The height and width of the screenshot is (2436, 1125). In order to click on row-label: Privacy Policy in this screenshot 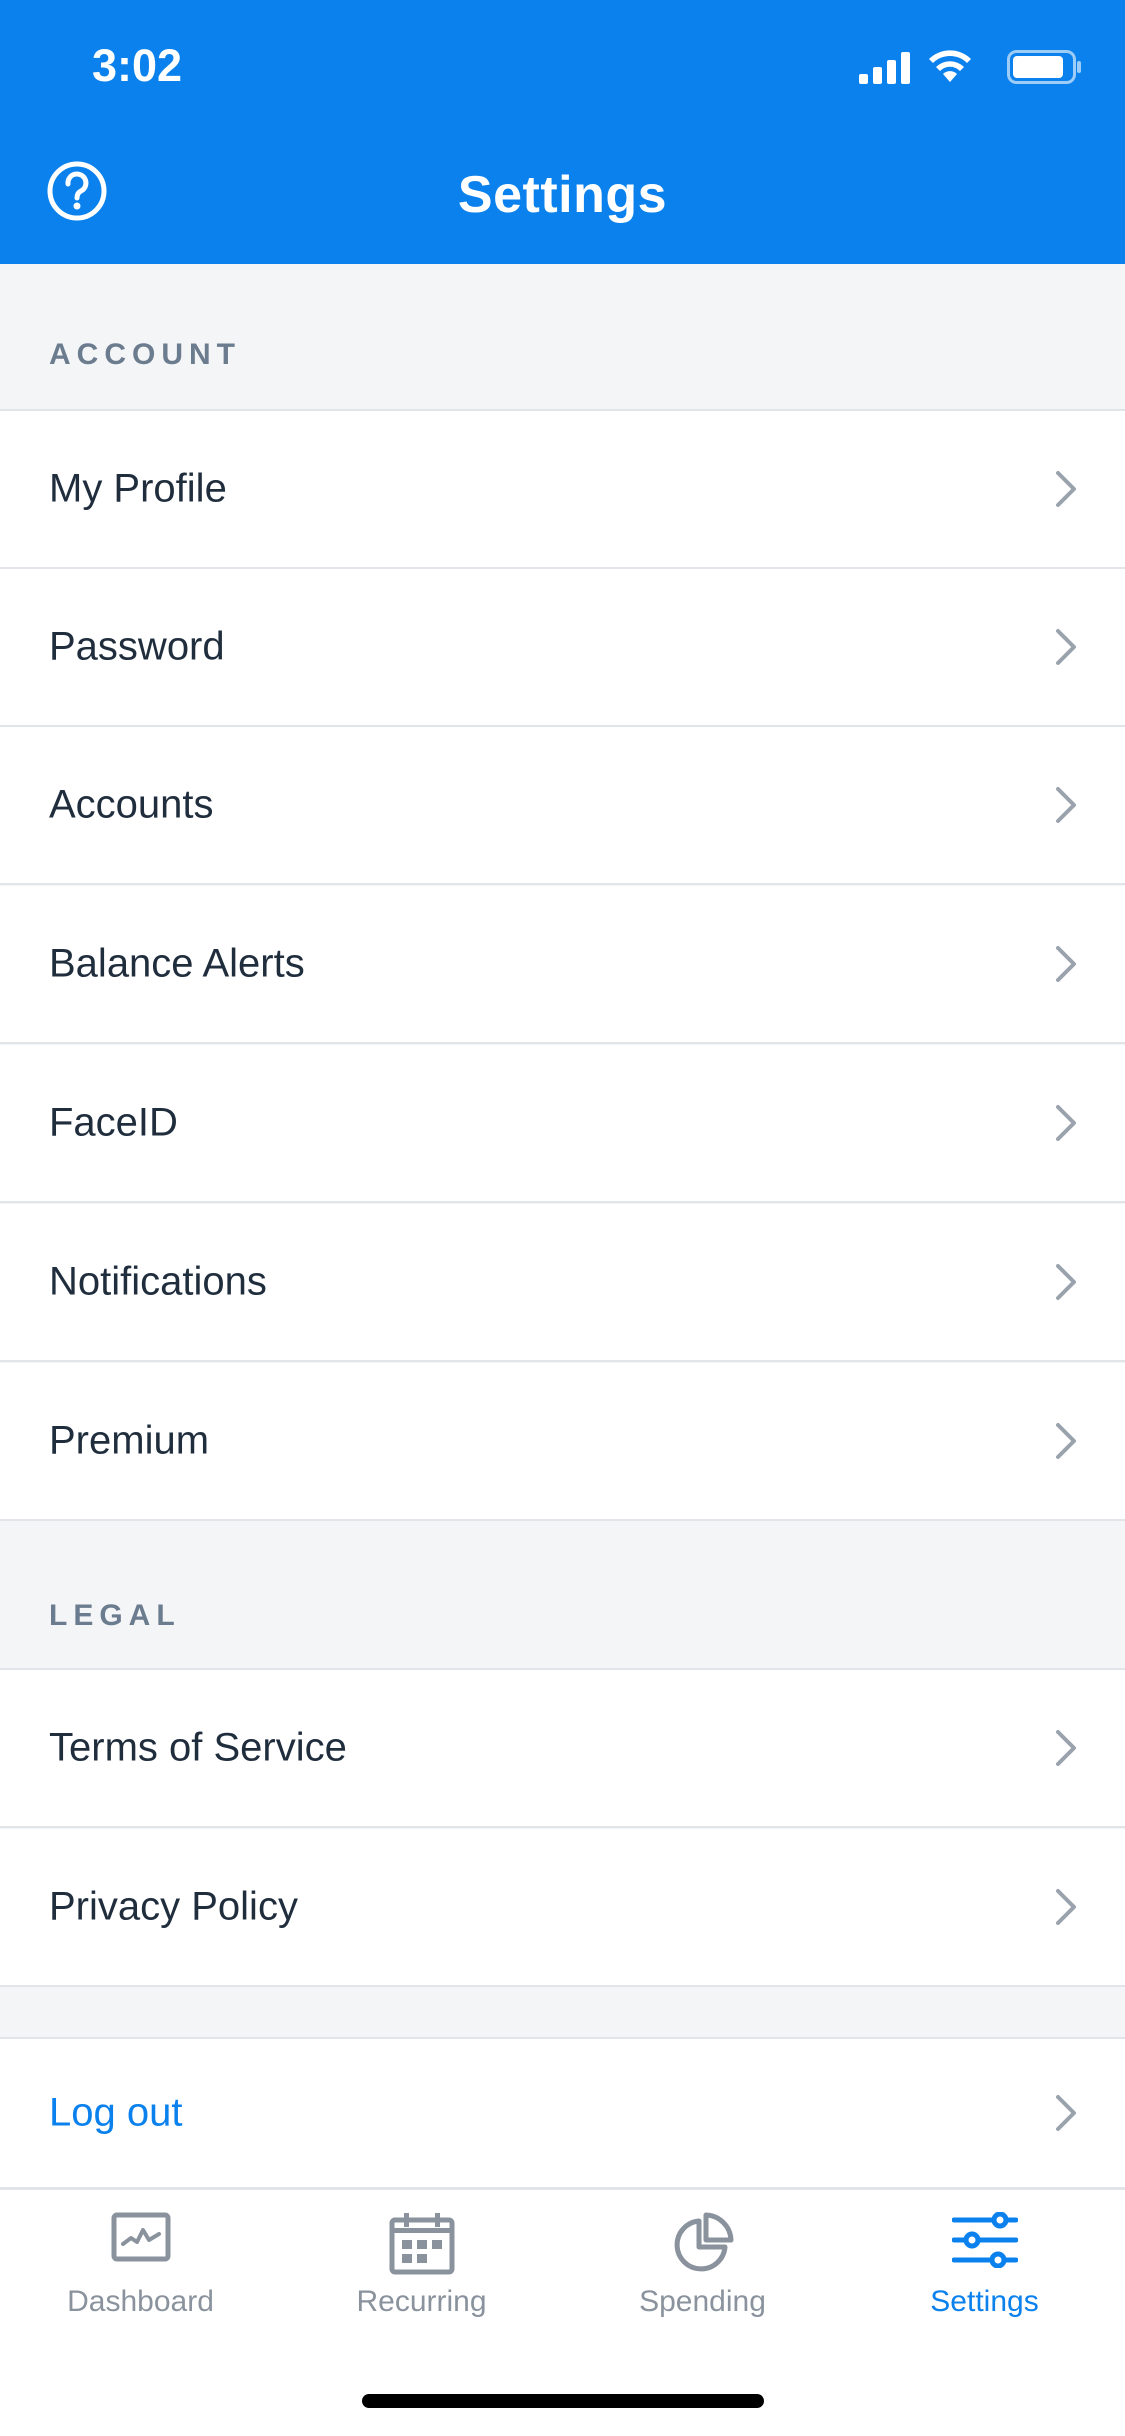, I will do `click(173, 1906)`.